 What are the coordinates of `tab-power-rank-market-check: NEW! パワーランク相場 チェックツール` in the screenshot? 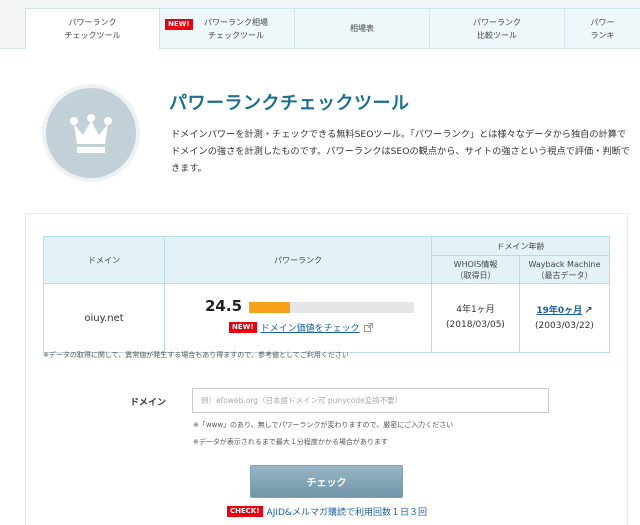 It's located at (227, 28).